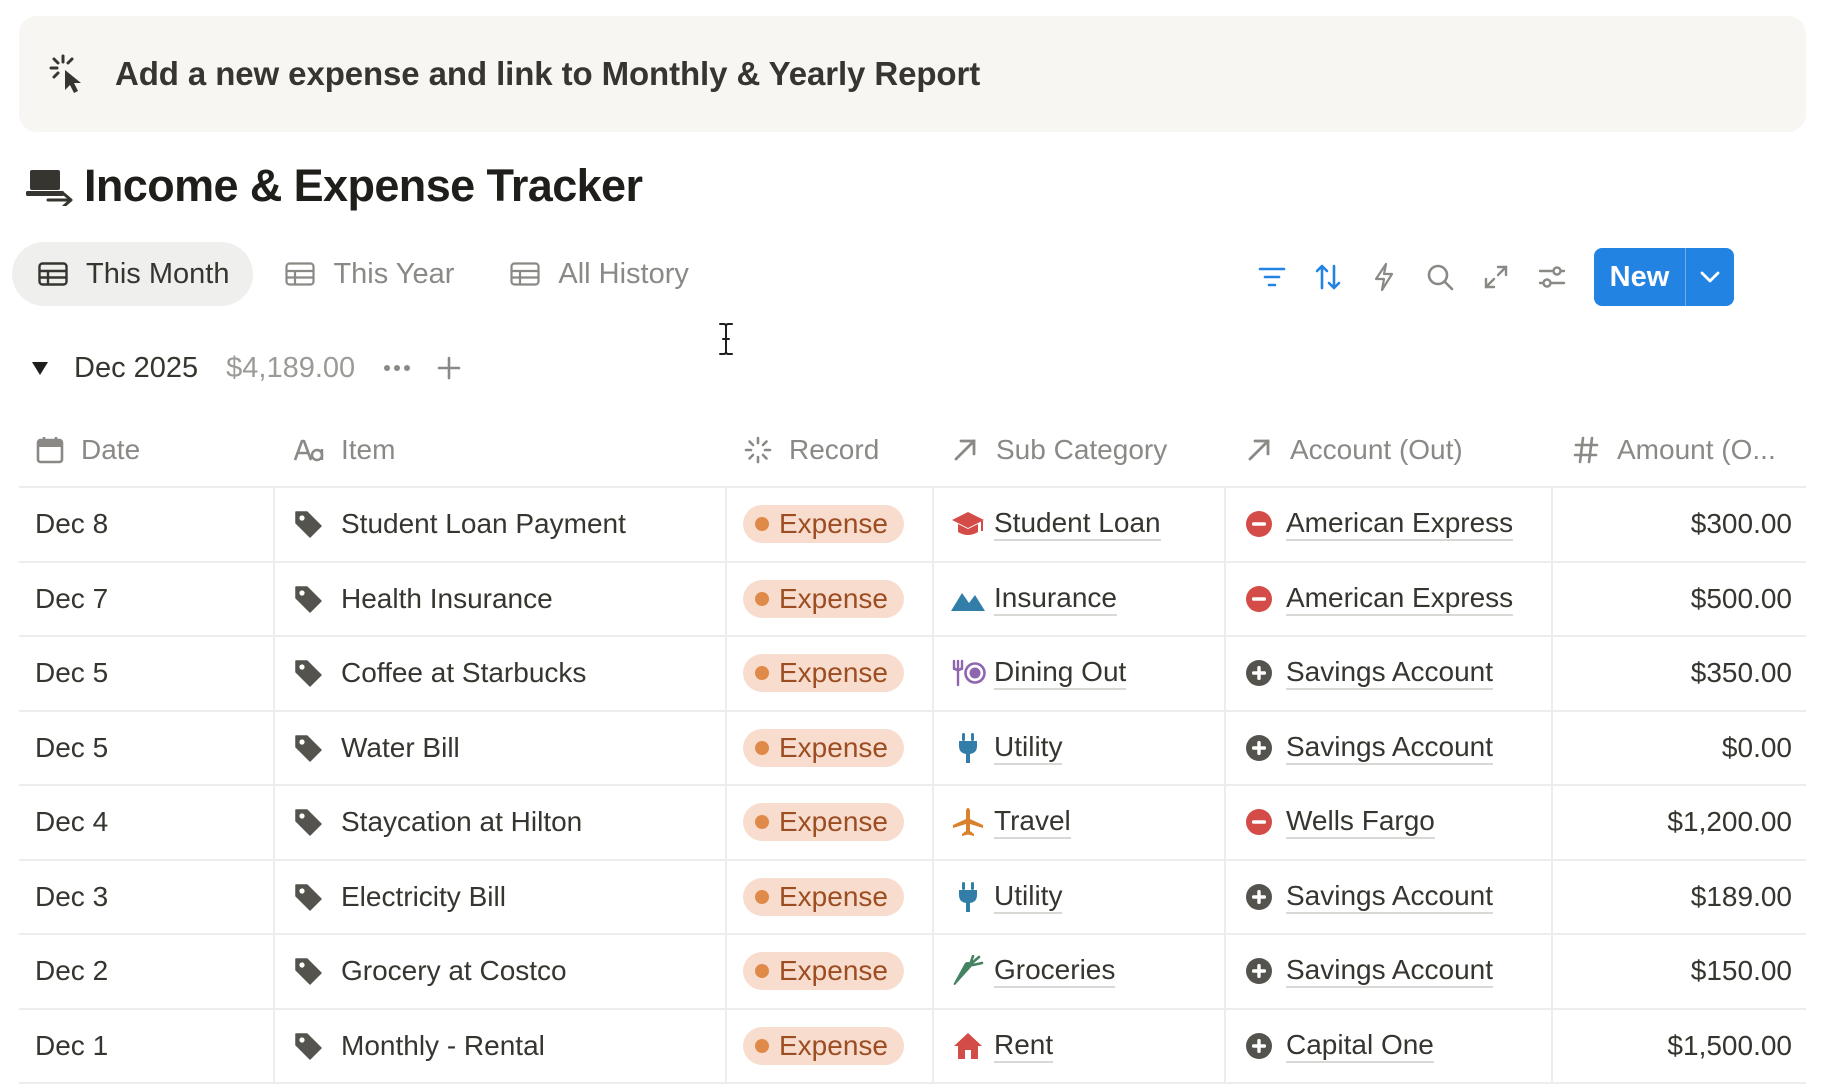  I want to click on sub-category-cell: Insurance, so click(1080, 598).